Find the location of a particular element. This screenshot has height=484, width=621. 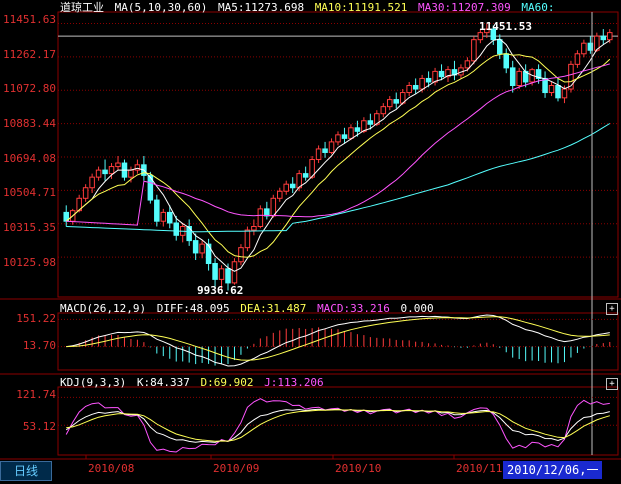

macd-diff: DIFF:48.095 is located at coordinates (193, 308).